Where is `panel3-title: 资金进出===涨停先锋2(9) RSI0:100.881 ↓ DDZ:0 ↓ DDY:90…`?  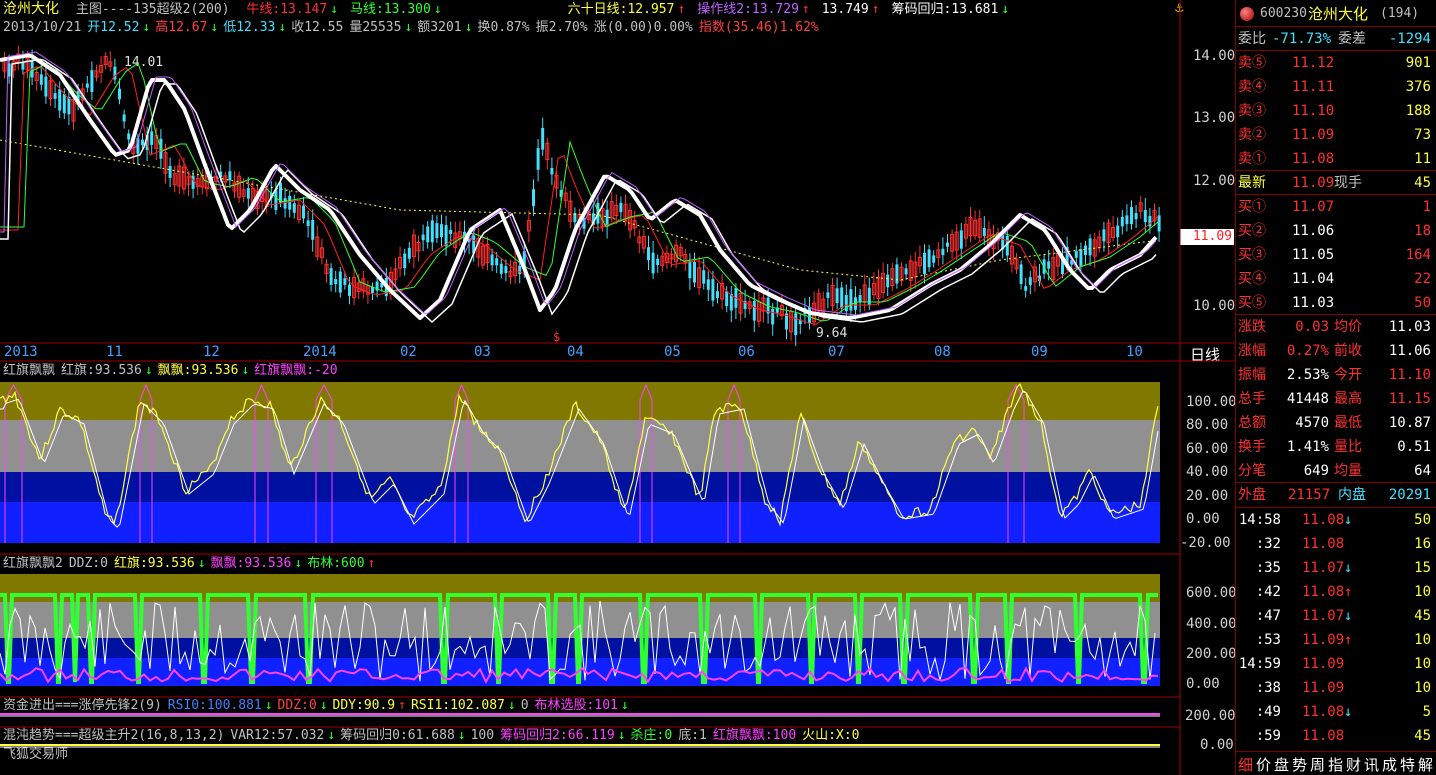 panel3-title: 资金进出===涨停先锋2(9) RSI0:100.881 ↓ DDZ:0 ↓ DDY:90… is located at coordinates (588, 706).